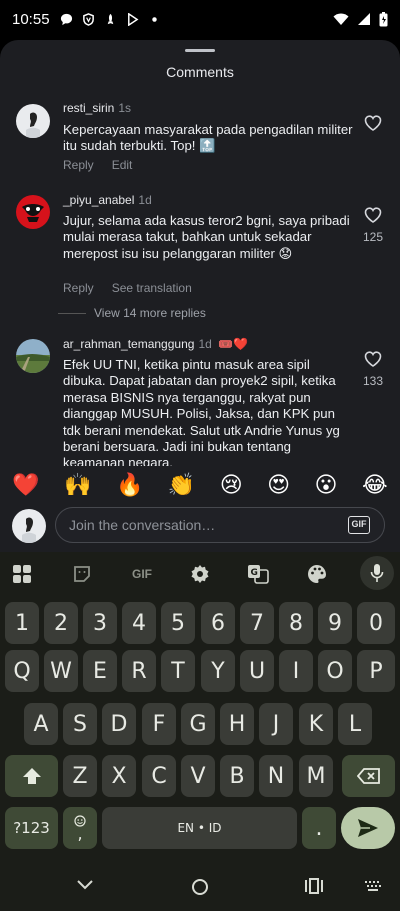  Describe the element at coordinates (198, 776) in the screenshot. I see `key-v: V` at that location.